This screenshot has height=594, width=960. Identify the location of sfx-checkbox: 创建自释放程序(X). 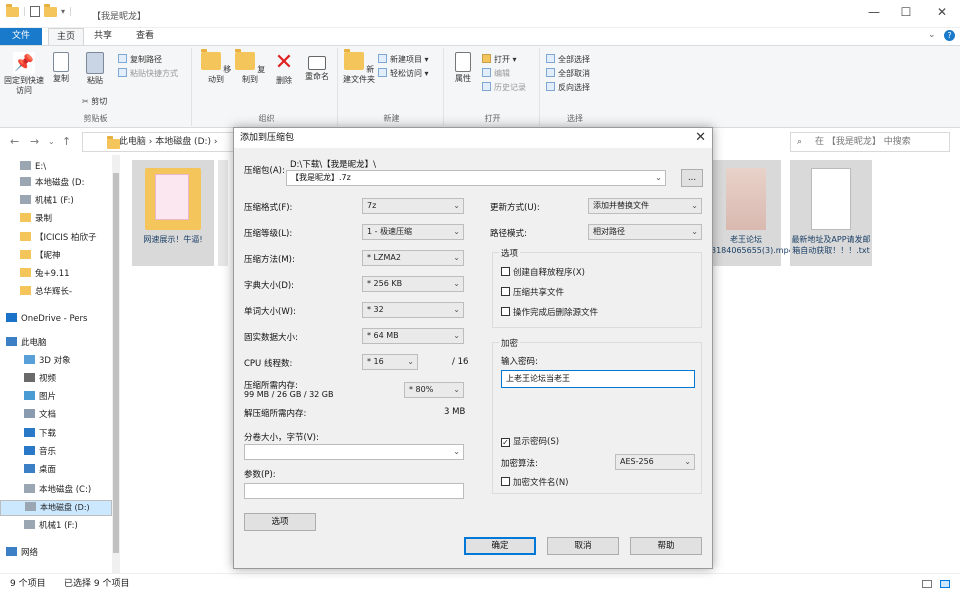
(543, 273).